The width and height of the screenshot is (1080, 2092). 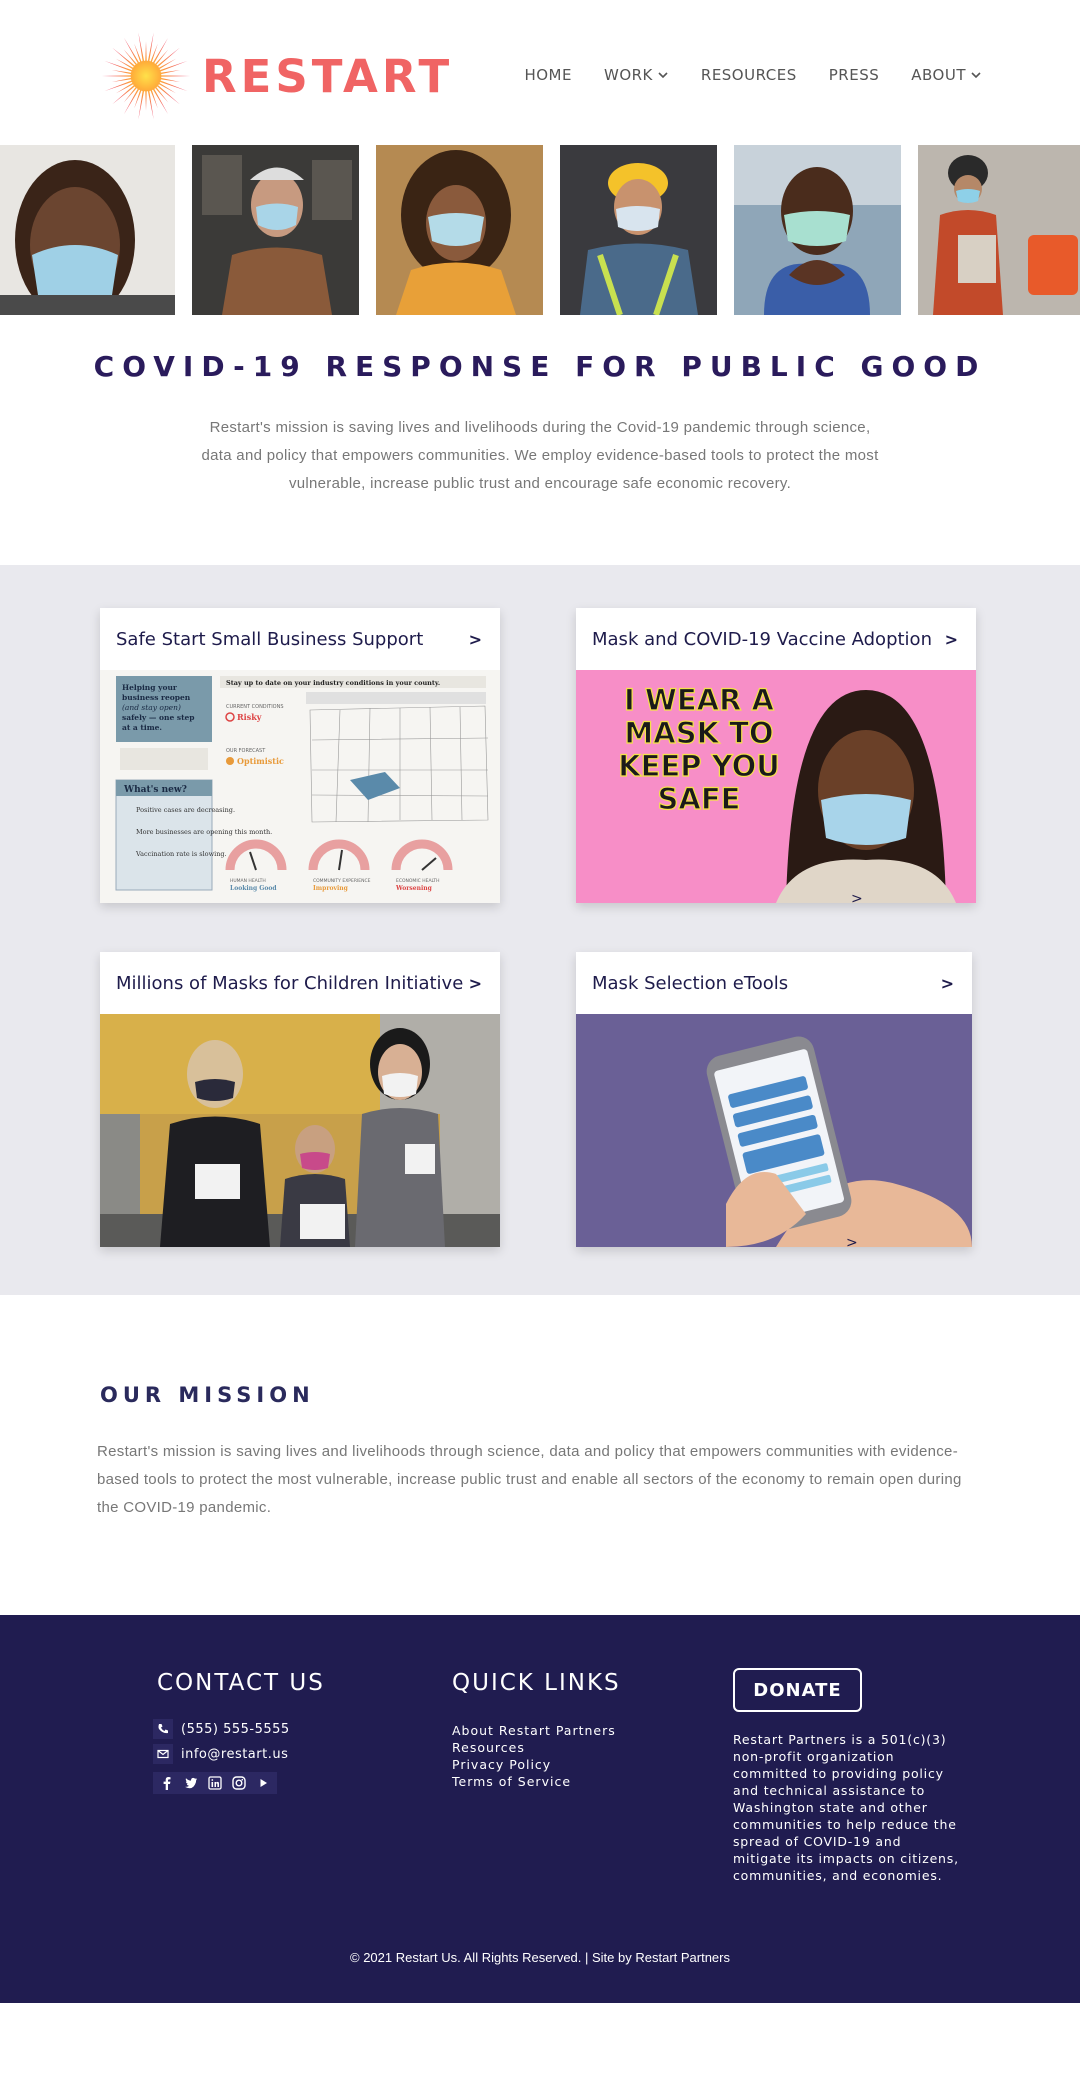 I want to click on campaign-text-1: I WEAR A, so click(x=699, y=700).